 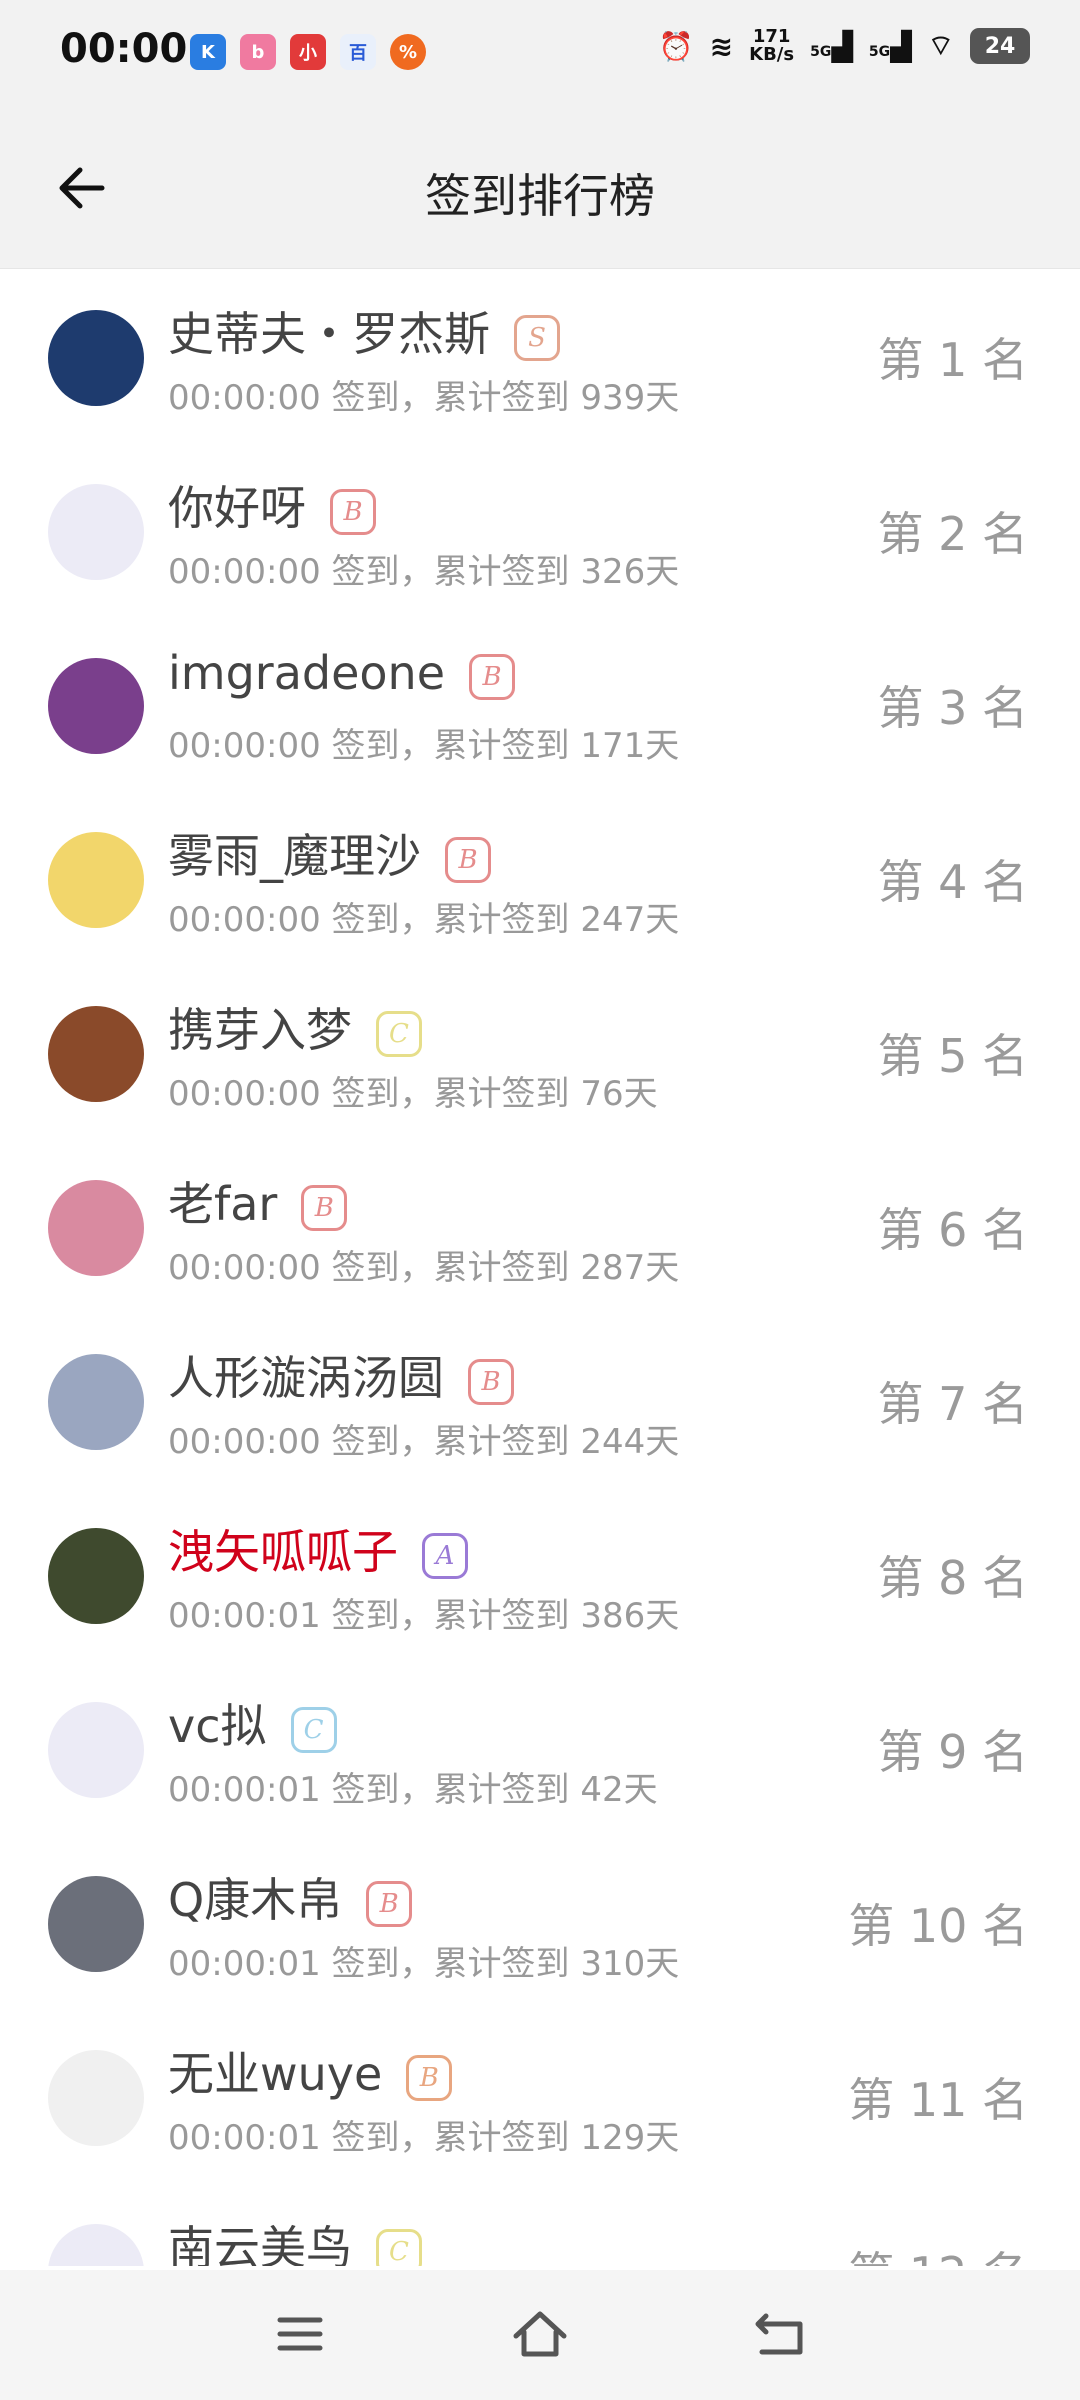 I want to click on ranking-row: 人形漩涡汤圆 B 00:00:00 签到，累计签到 244天 第 7 名, so click(x=540, y=1399).